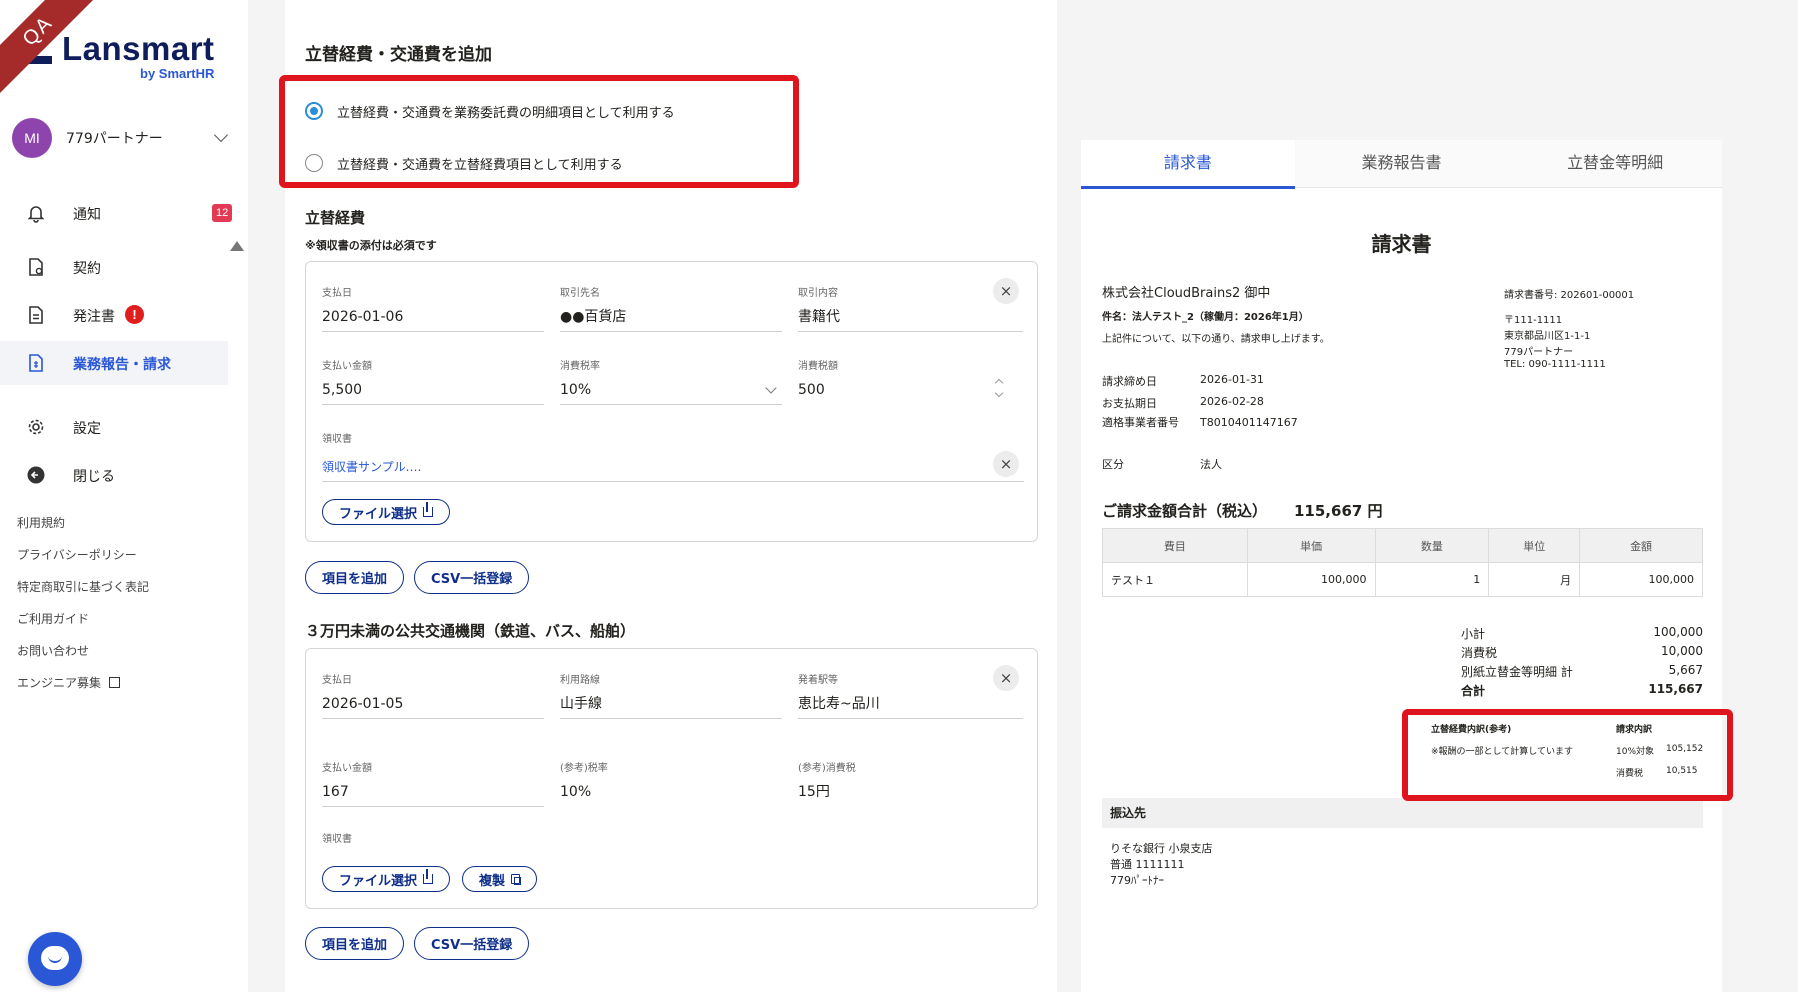 Image resolution: width=1798 pixels, height=992 pixels. What do you see at coordinates (1539, 352) in the screenshot?
I see `issuer-name: 779パートナー` at bounding box center [1539, 352].